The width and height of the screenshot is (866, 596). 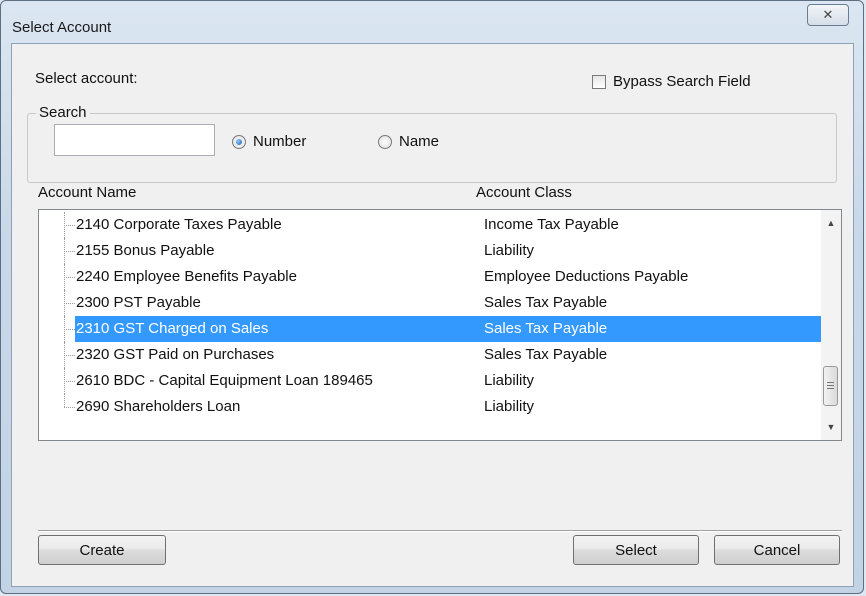 What do you see at coordinates (586, 276) in the screenshot?
I see `account-class-cell: Employee Deductions Payable` at bounding box center [586, 276].